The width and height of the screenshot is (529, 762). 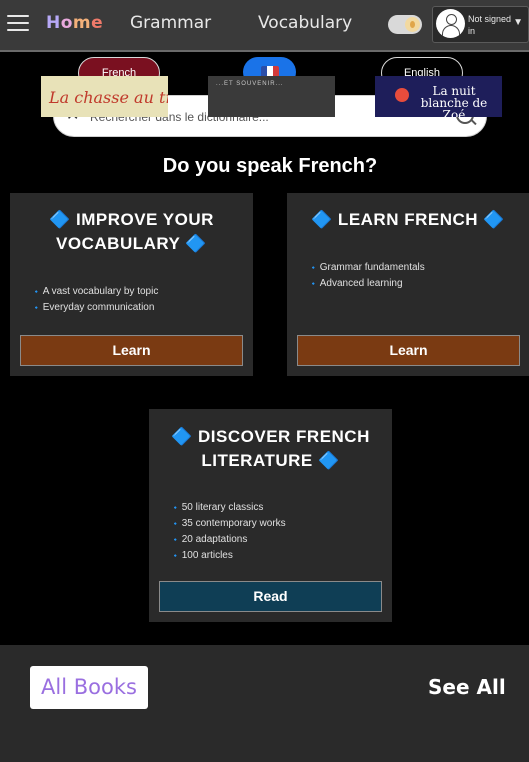 What do you see at coordinates (18, 23) in the screenshot?
I see `menu-icon` at bounding box center [18, 23].